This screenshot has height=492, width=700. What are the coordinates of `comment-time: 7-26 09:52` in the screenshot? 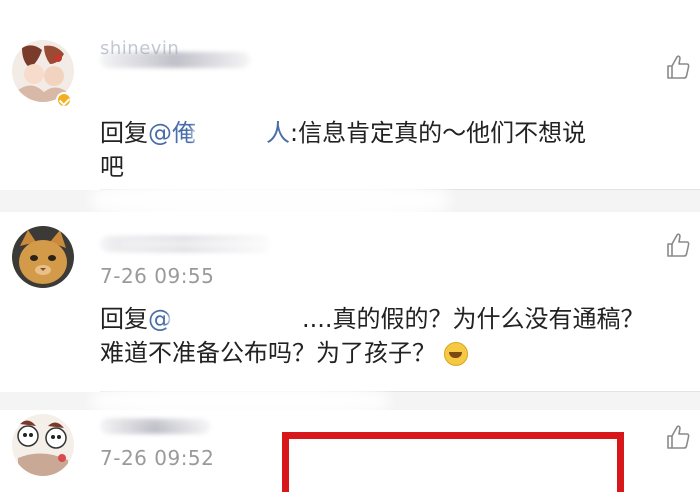 It's located at (157, 458).